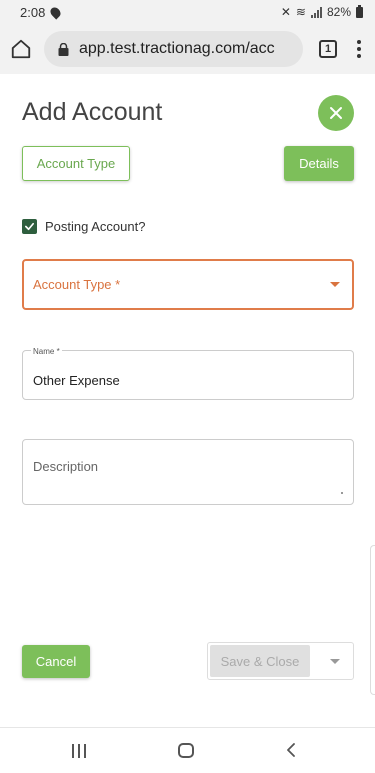  What do you see at coordinates (335, 284) in the screenshot?
I see `dropdown-arrow-icon` at bounding box center [335, 284].